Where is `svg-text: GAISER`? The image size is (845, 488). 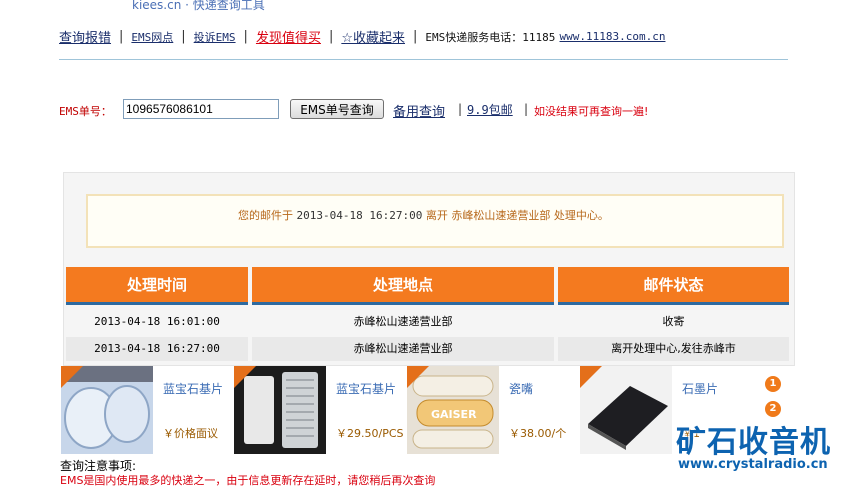 svg-text: GAISER is located at coordinates (454, 414).